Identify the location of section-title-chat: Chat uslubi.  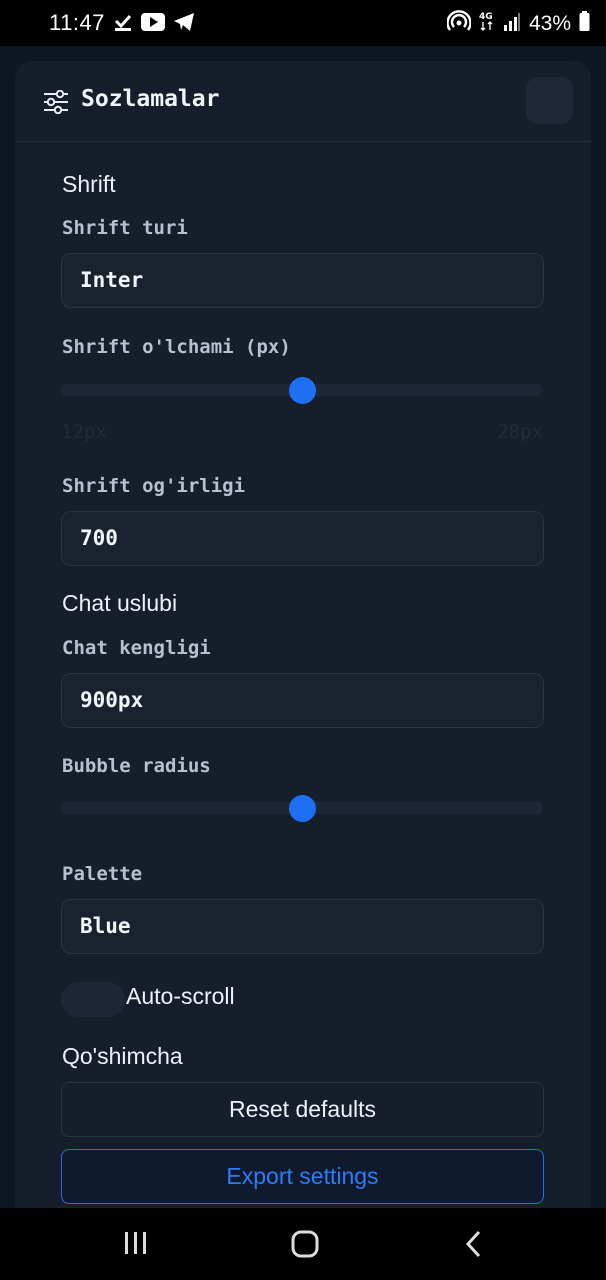
(120, 603).